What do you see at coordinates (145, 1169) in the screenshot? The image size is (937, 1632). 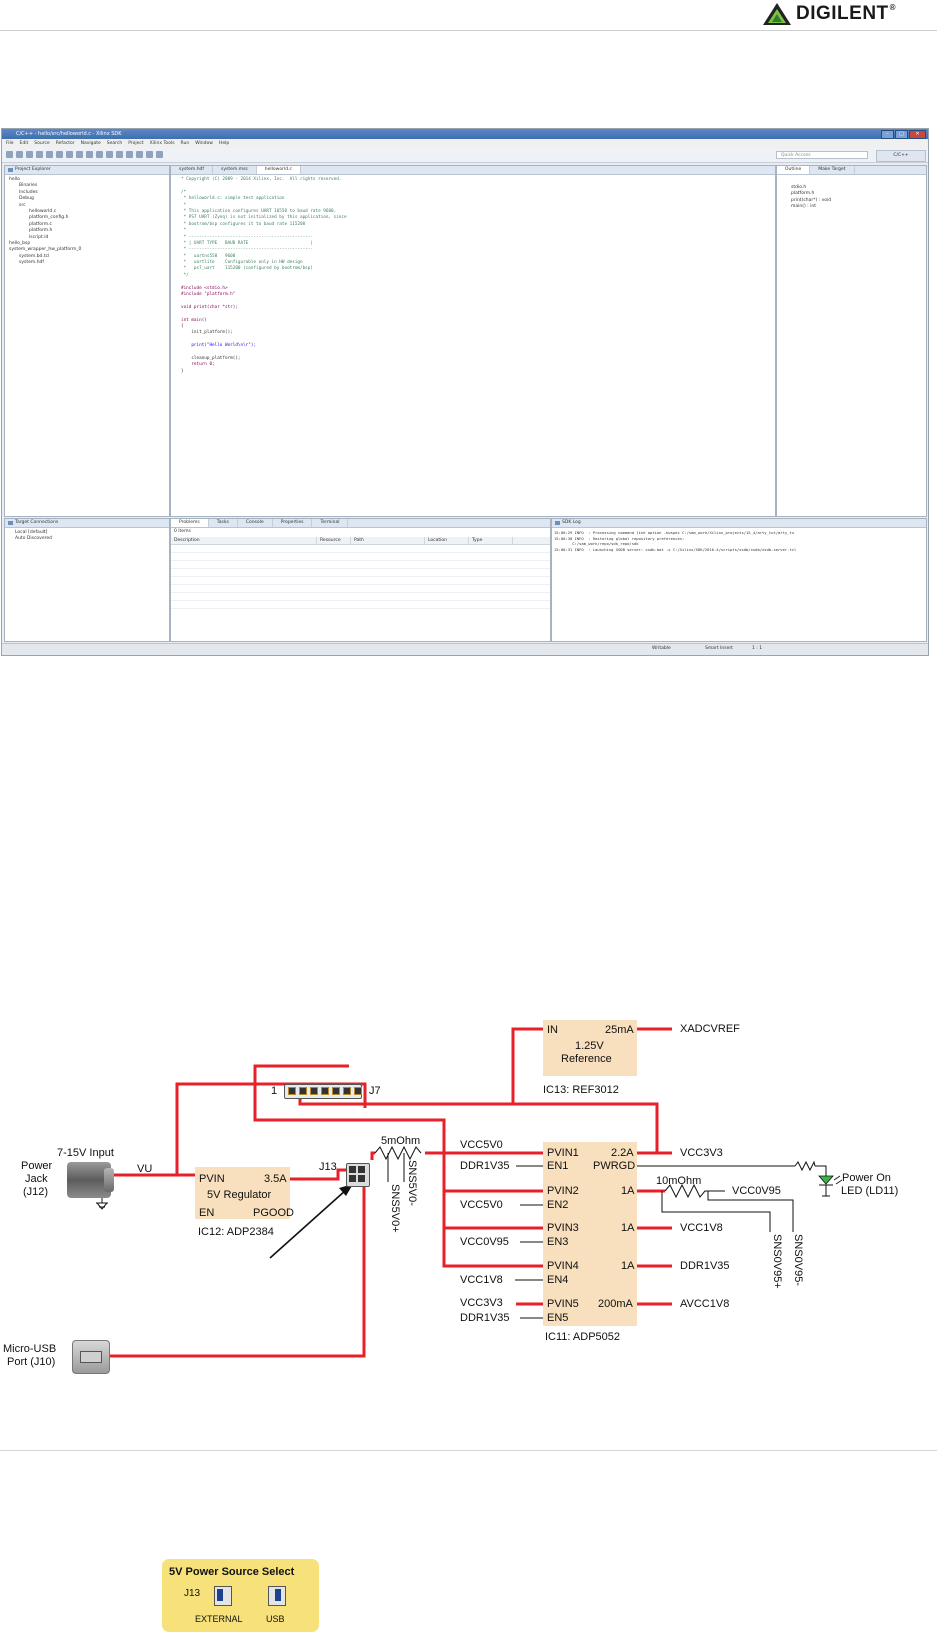 I see `label-vu: VU` at bounding box center [145, 1169].